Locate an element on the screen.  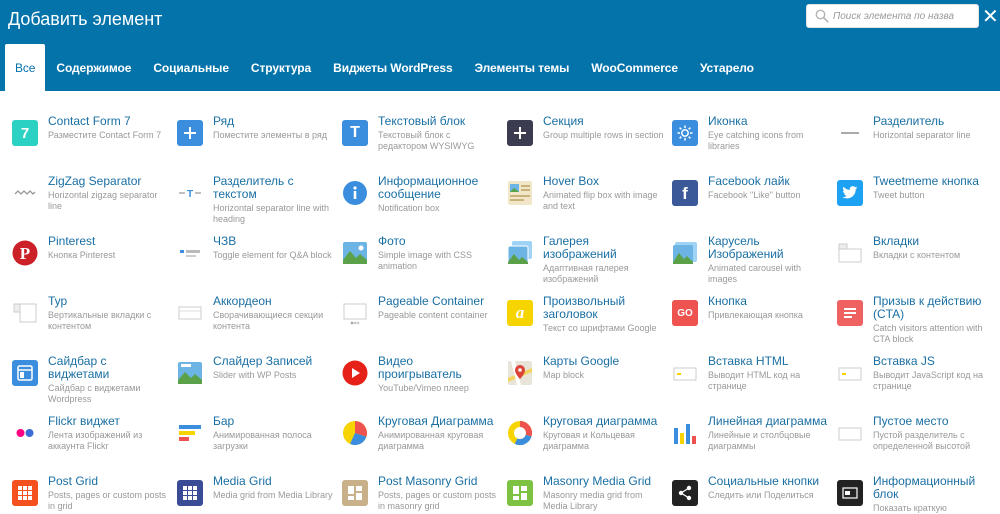
tab-deprecated: Устарело is located at coordinates (727, 67).